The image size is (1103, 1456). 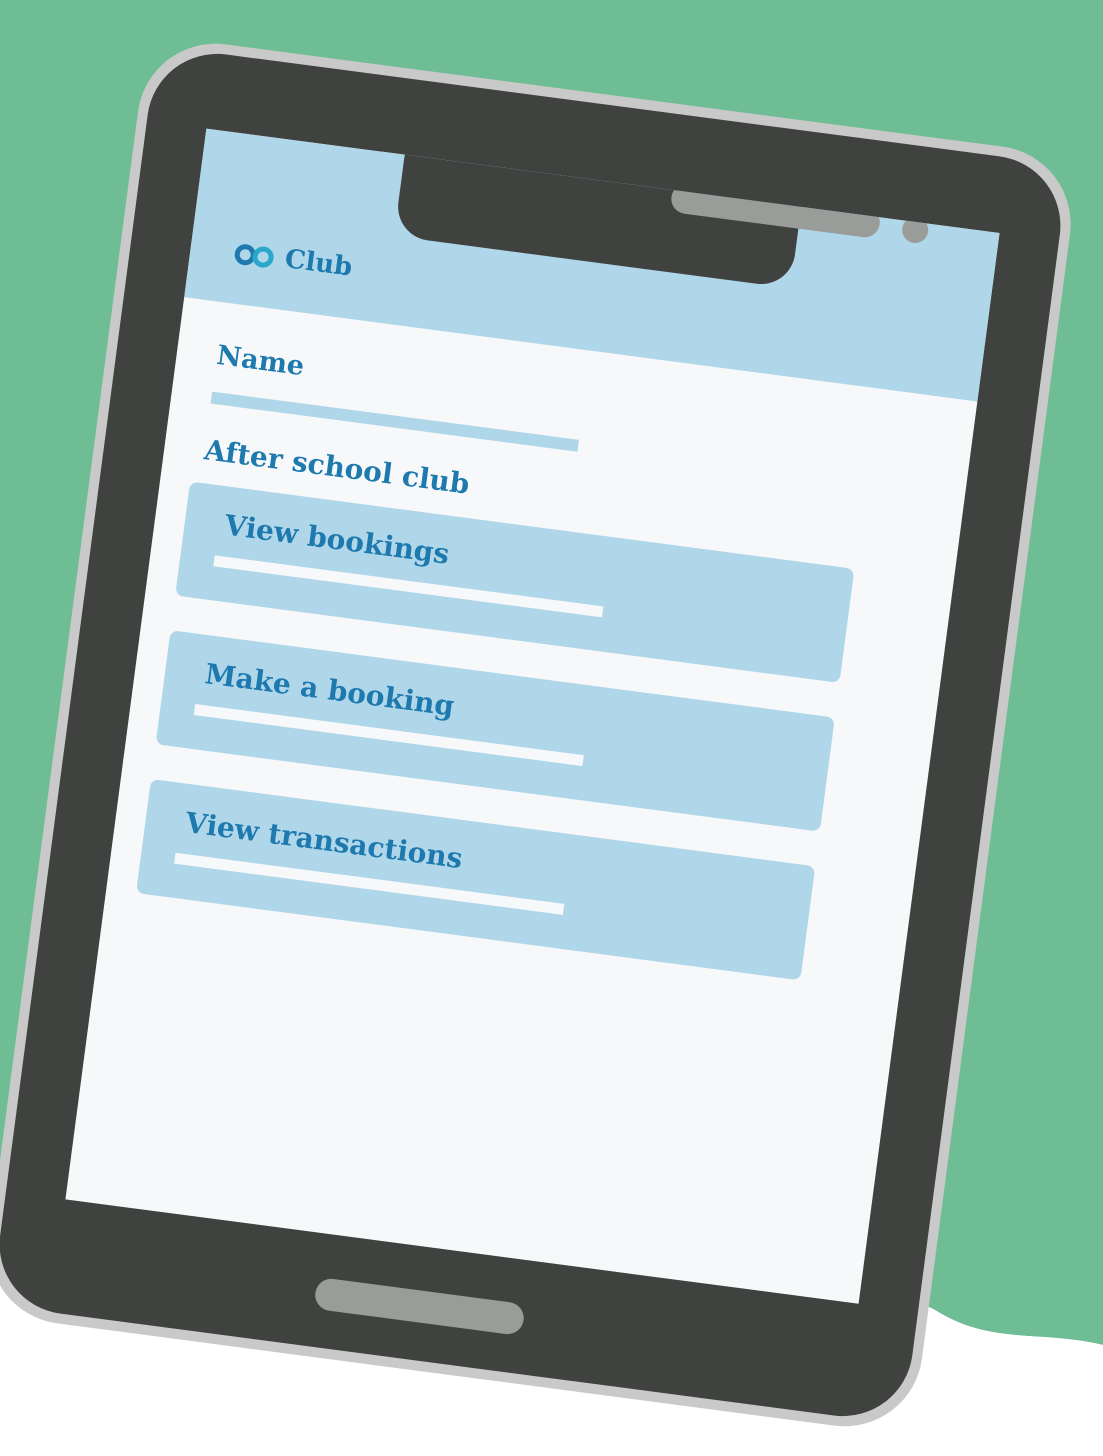 What do you see at coordinates (254, 256) in the screenshot?
I see `infinity-logo-icon` at bounding box center [254, 256].